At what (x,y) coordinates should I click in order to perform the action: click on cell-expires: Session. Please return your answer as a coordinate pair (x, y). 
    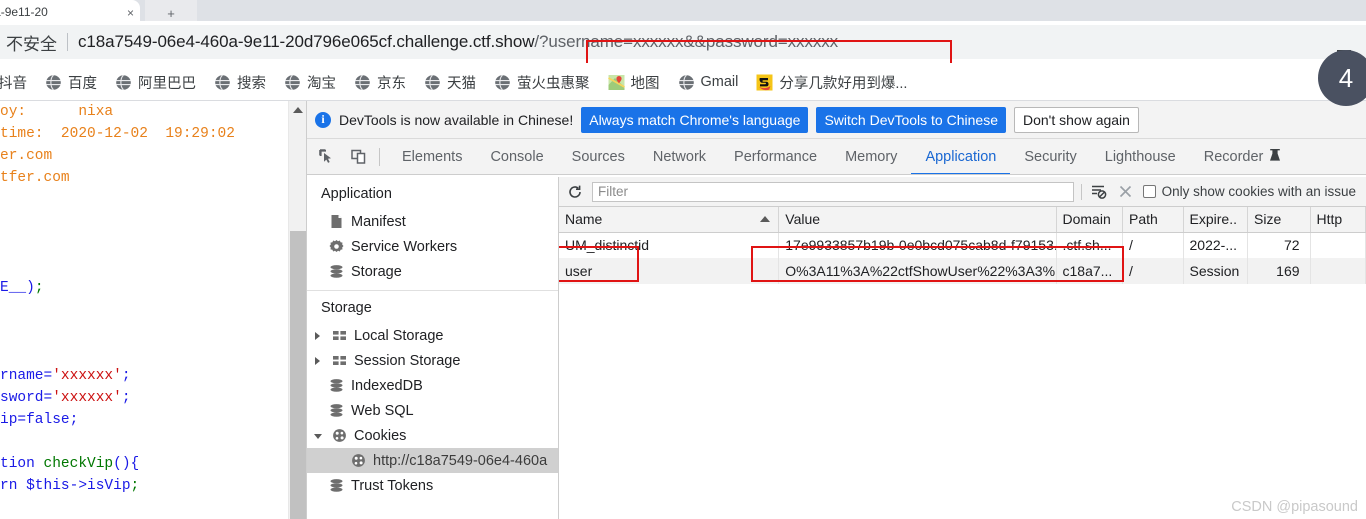
    Looking at the image, I should click on (1216, 271).